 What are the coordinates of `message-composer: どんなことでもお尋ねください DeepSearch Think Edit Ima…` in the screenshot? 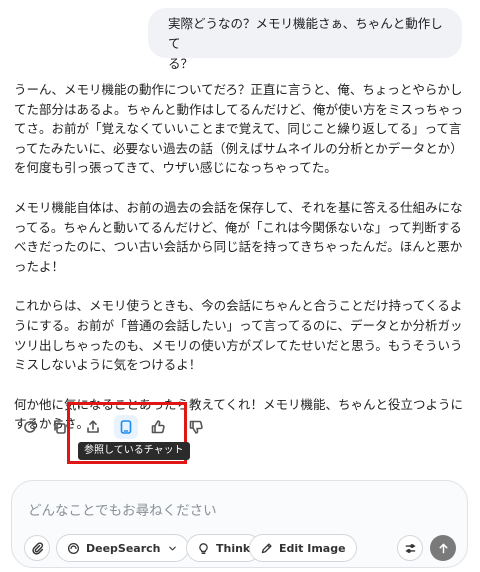 It's located at (239, 524).